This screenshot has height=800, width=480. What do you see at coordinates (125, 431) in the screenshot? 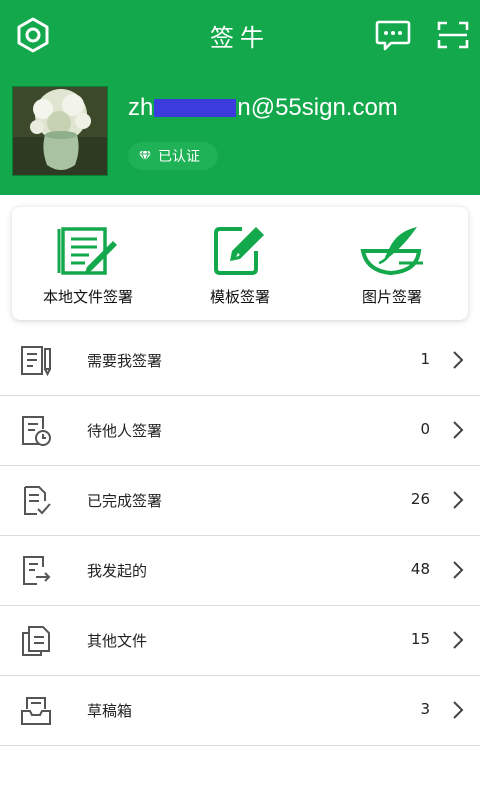
I see `list-item-label: 待他人签署` at bounding box center [125, 431].